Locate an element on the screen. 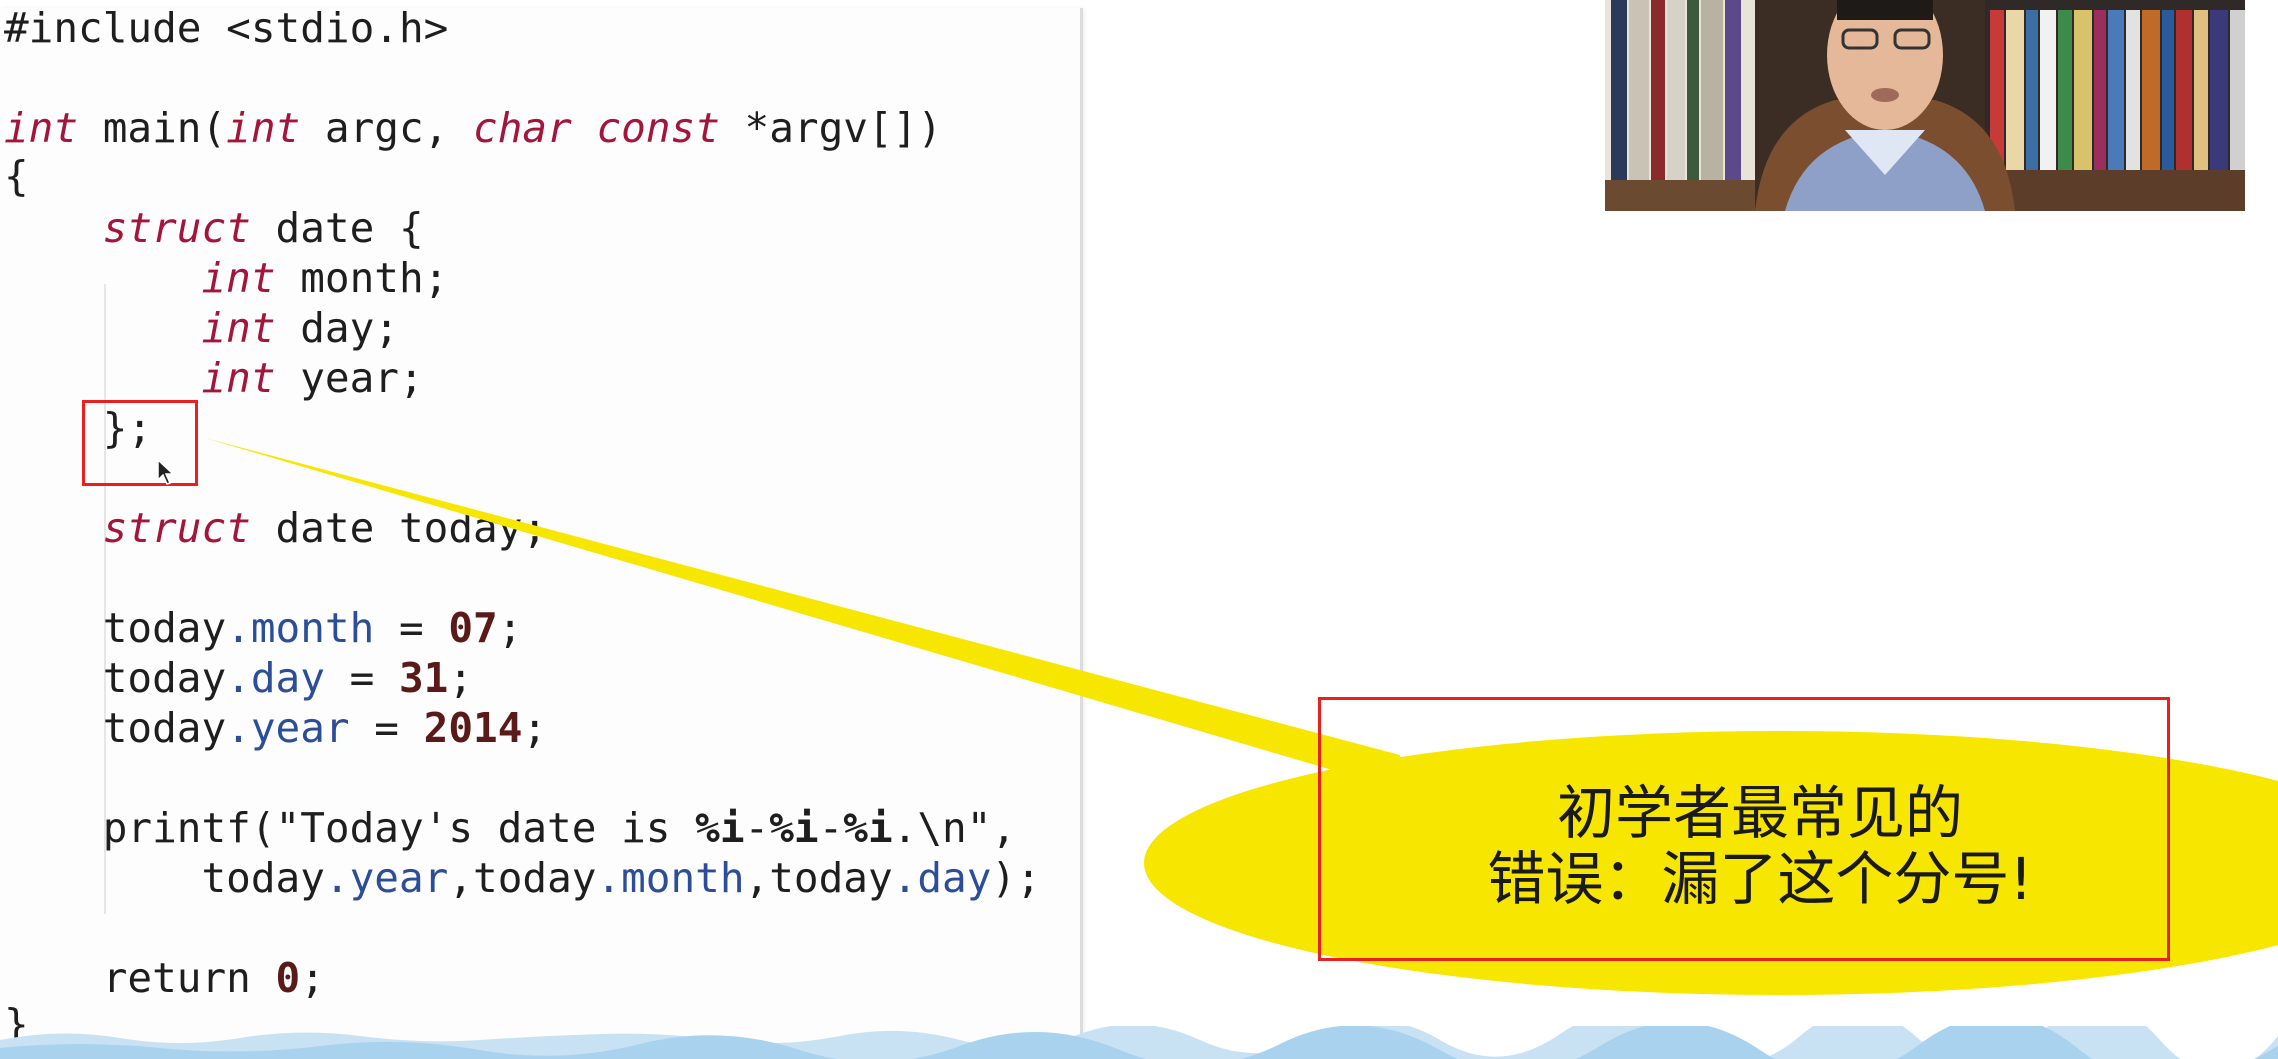  code-line: struct date { is located at coordinates (214, 228).